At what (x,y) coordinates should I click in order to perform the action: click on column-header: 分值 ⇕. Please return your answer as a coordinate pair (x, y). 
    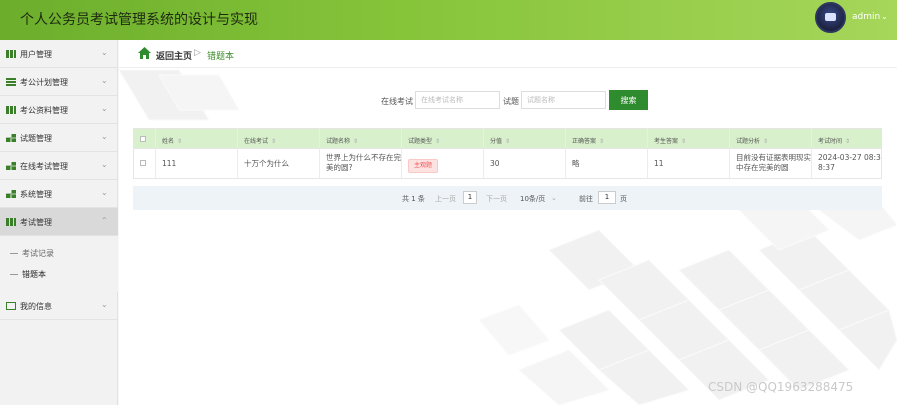
    Looking at the image, I should click on (525, 138).